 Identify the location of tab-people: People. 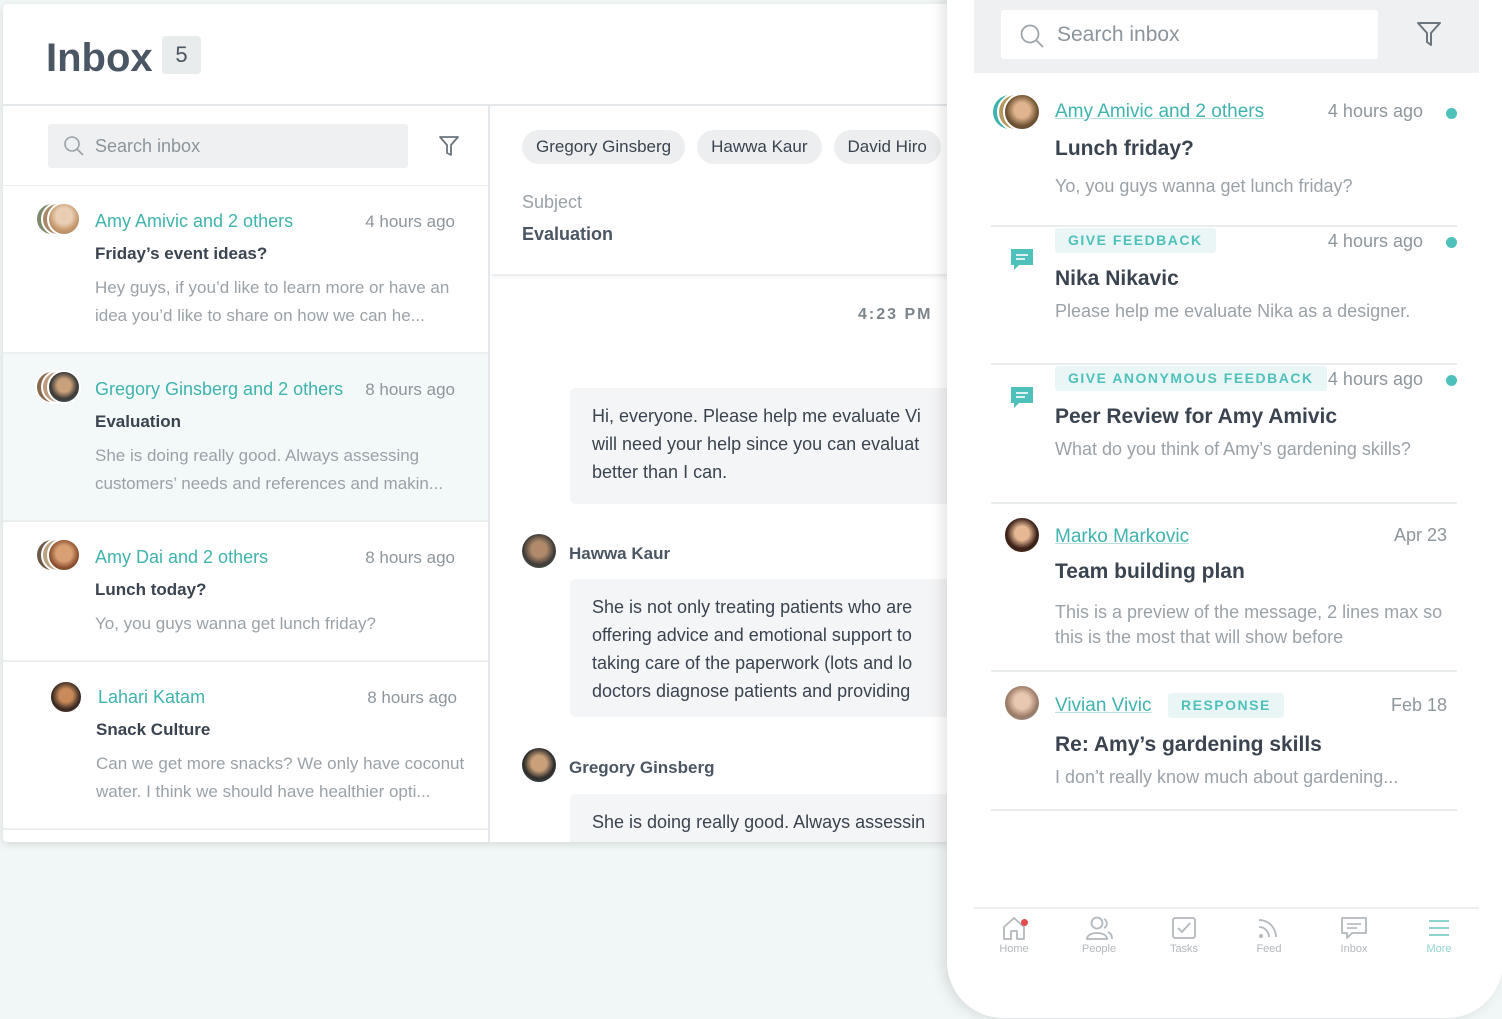
(1099, 935).